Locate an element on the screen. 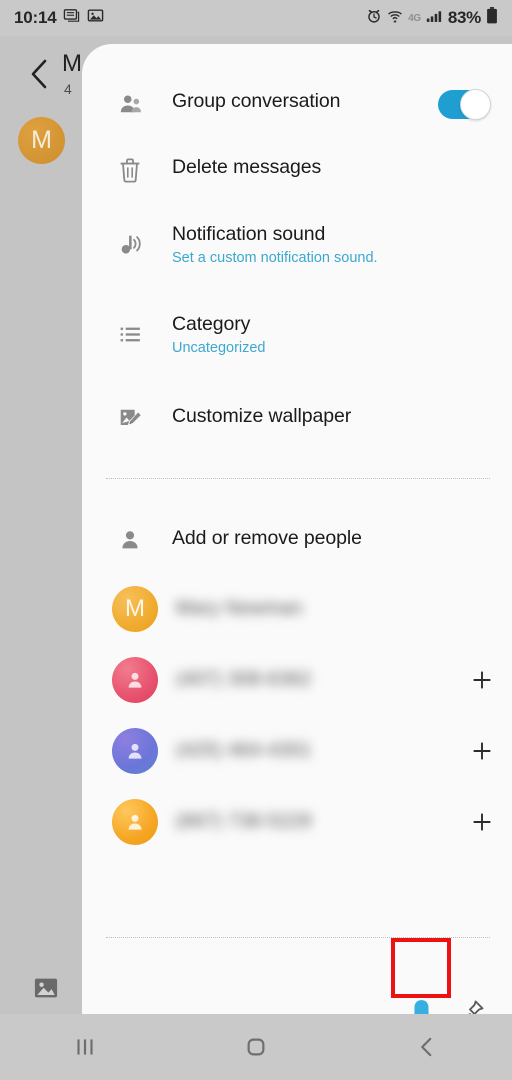 This screenshot has width=512, height=1080. menu-item-customize-wallpaper: Customize wallpaper is located at coordinates (297, 420).